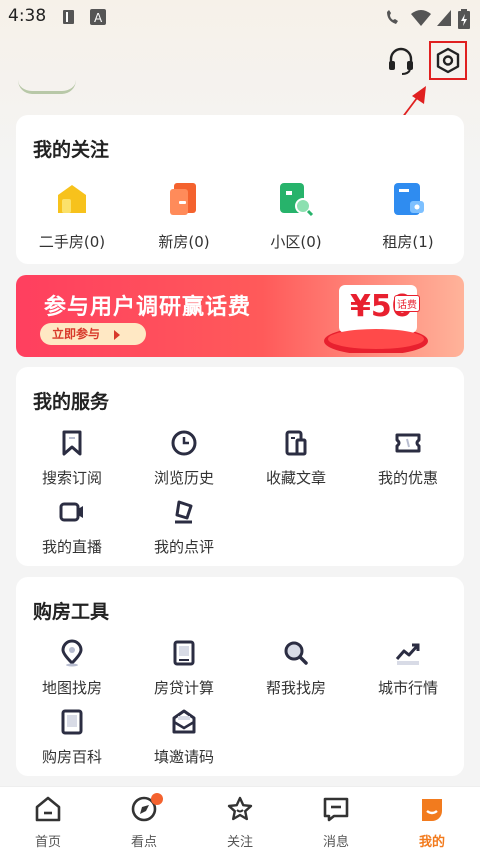  Describe the element at coordinates (72, 242) in the screenshot. I see `follow-label: 二手房(0)` at that location.